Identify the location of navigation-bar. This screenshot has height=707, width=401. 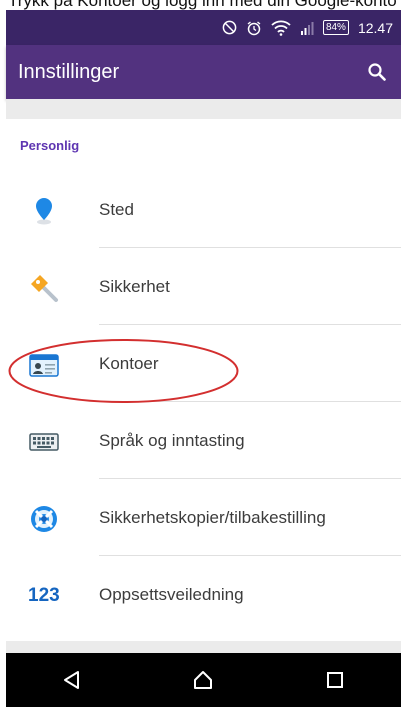
(203, 680).